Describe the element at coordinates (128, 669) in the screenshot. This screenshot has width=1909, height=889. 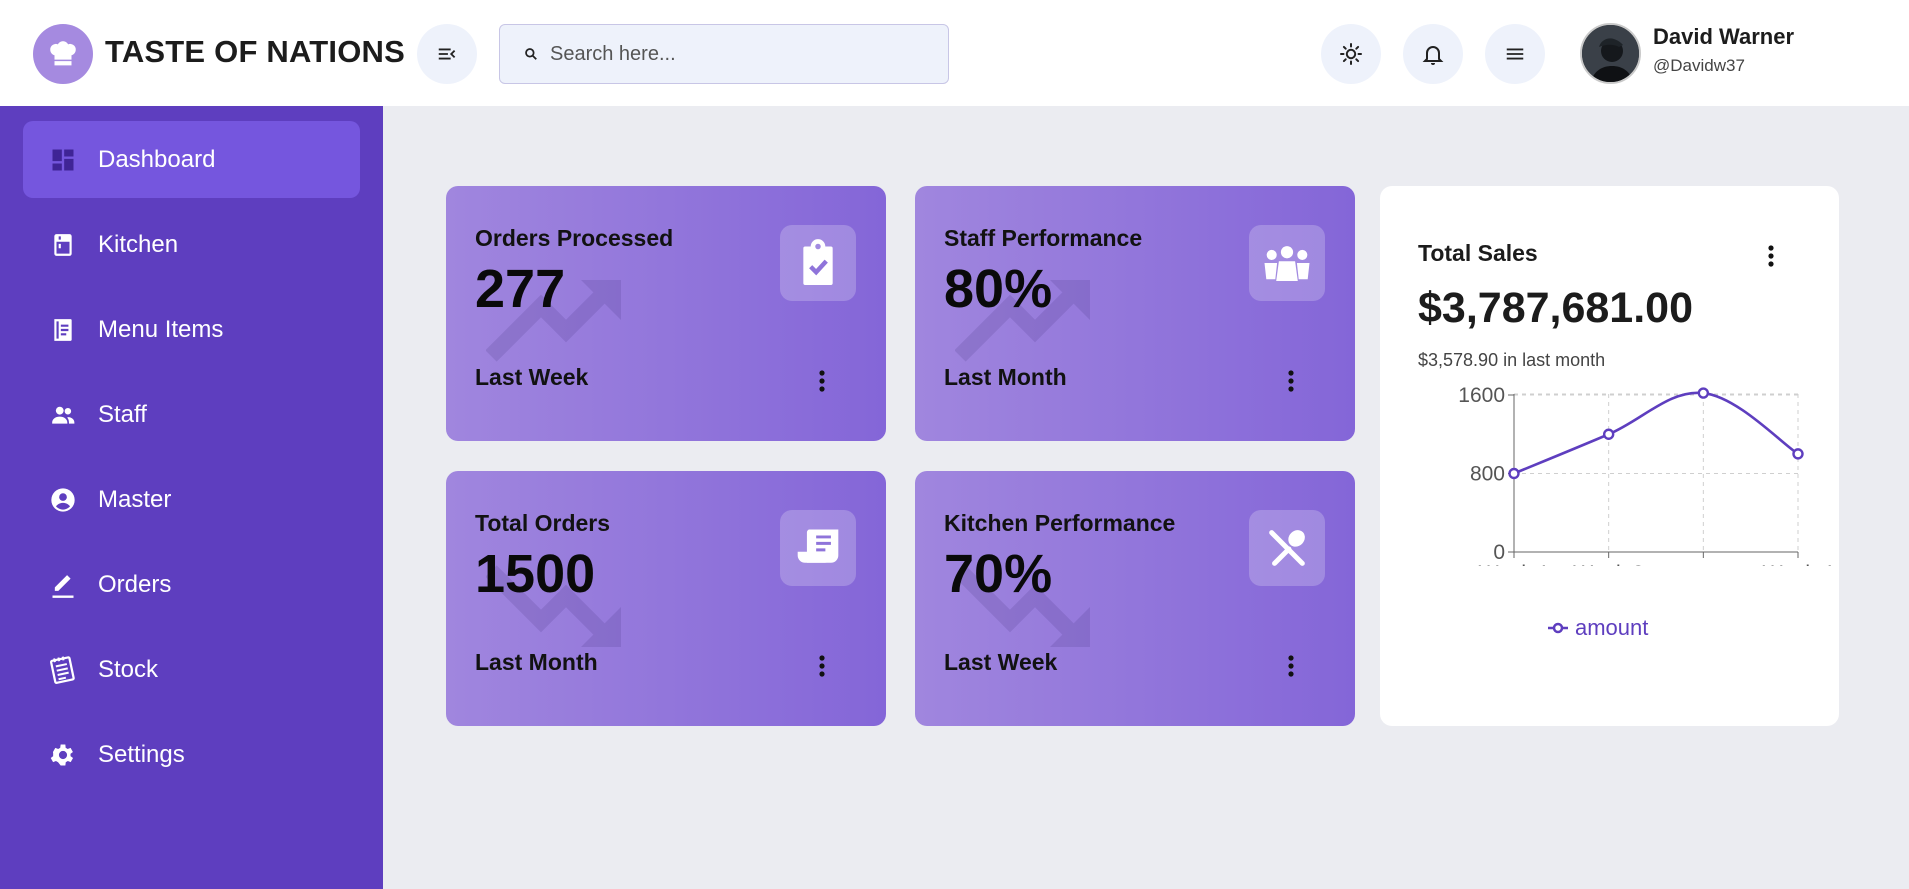
I see `sidebar-item-label: Stock` at that location.